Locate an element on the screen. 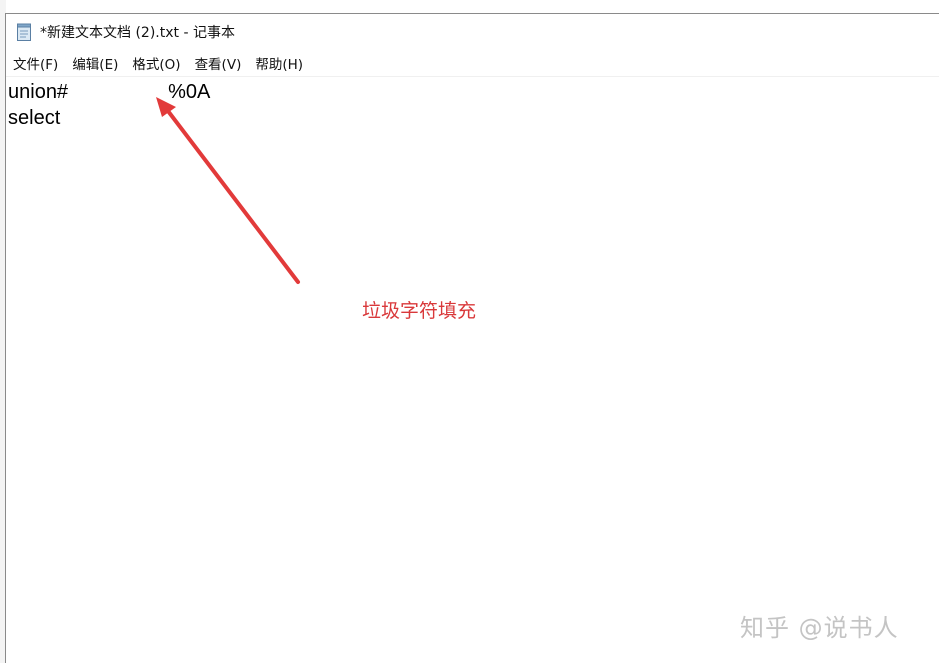  menu-edit: 编辑(E) is located at coordinates (95, 63).